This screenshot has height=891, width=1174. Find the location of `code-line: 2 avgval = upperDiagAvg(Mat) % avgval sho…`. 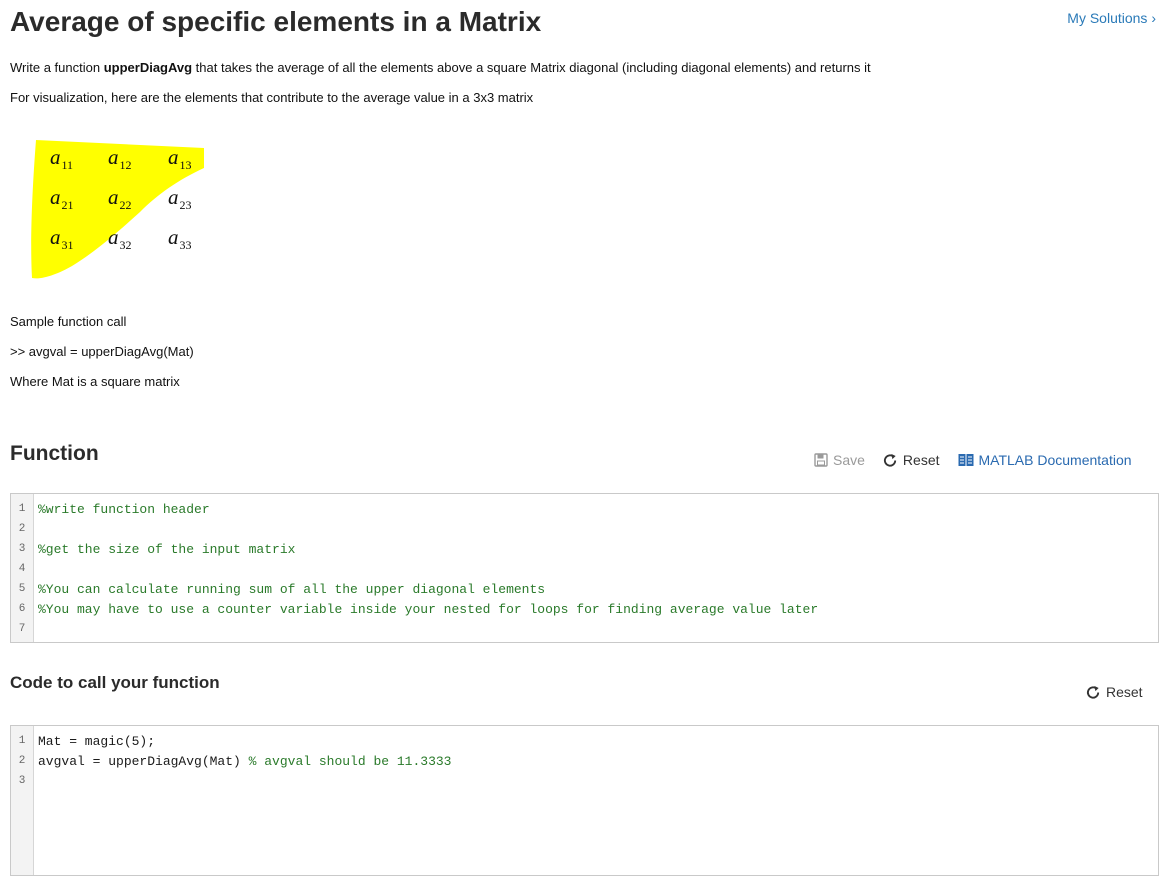

code-line: 2 avgval = upperDiagAvg(Mat) % avgval sho… is located at coordinates (231, 761).